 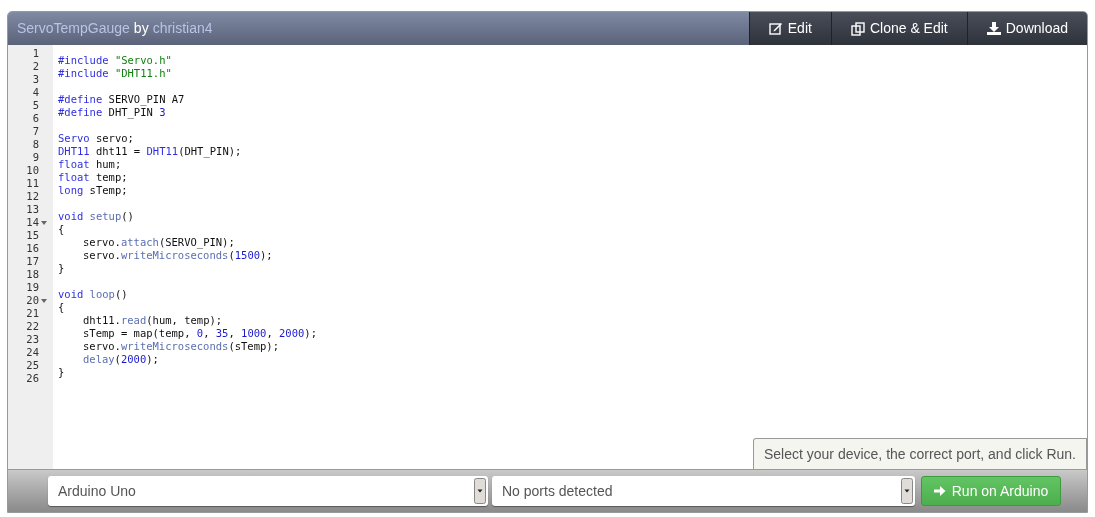 What do you see at coordinates (93, 190) in the screenshot?
I see `code-line: long sTemp;` at bounding box center [93, 190].